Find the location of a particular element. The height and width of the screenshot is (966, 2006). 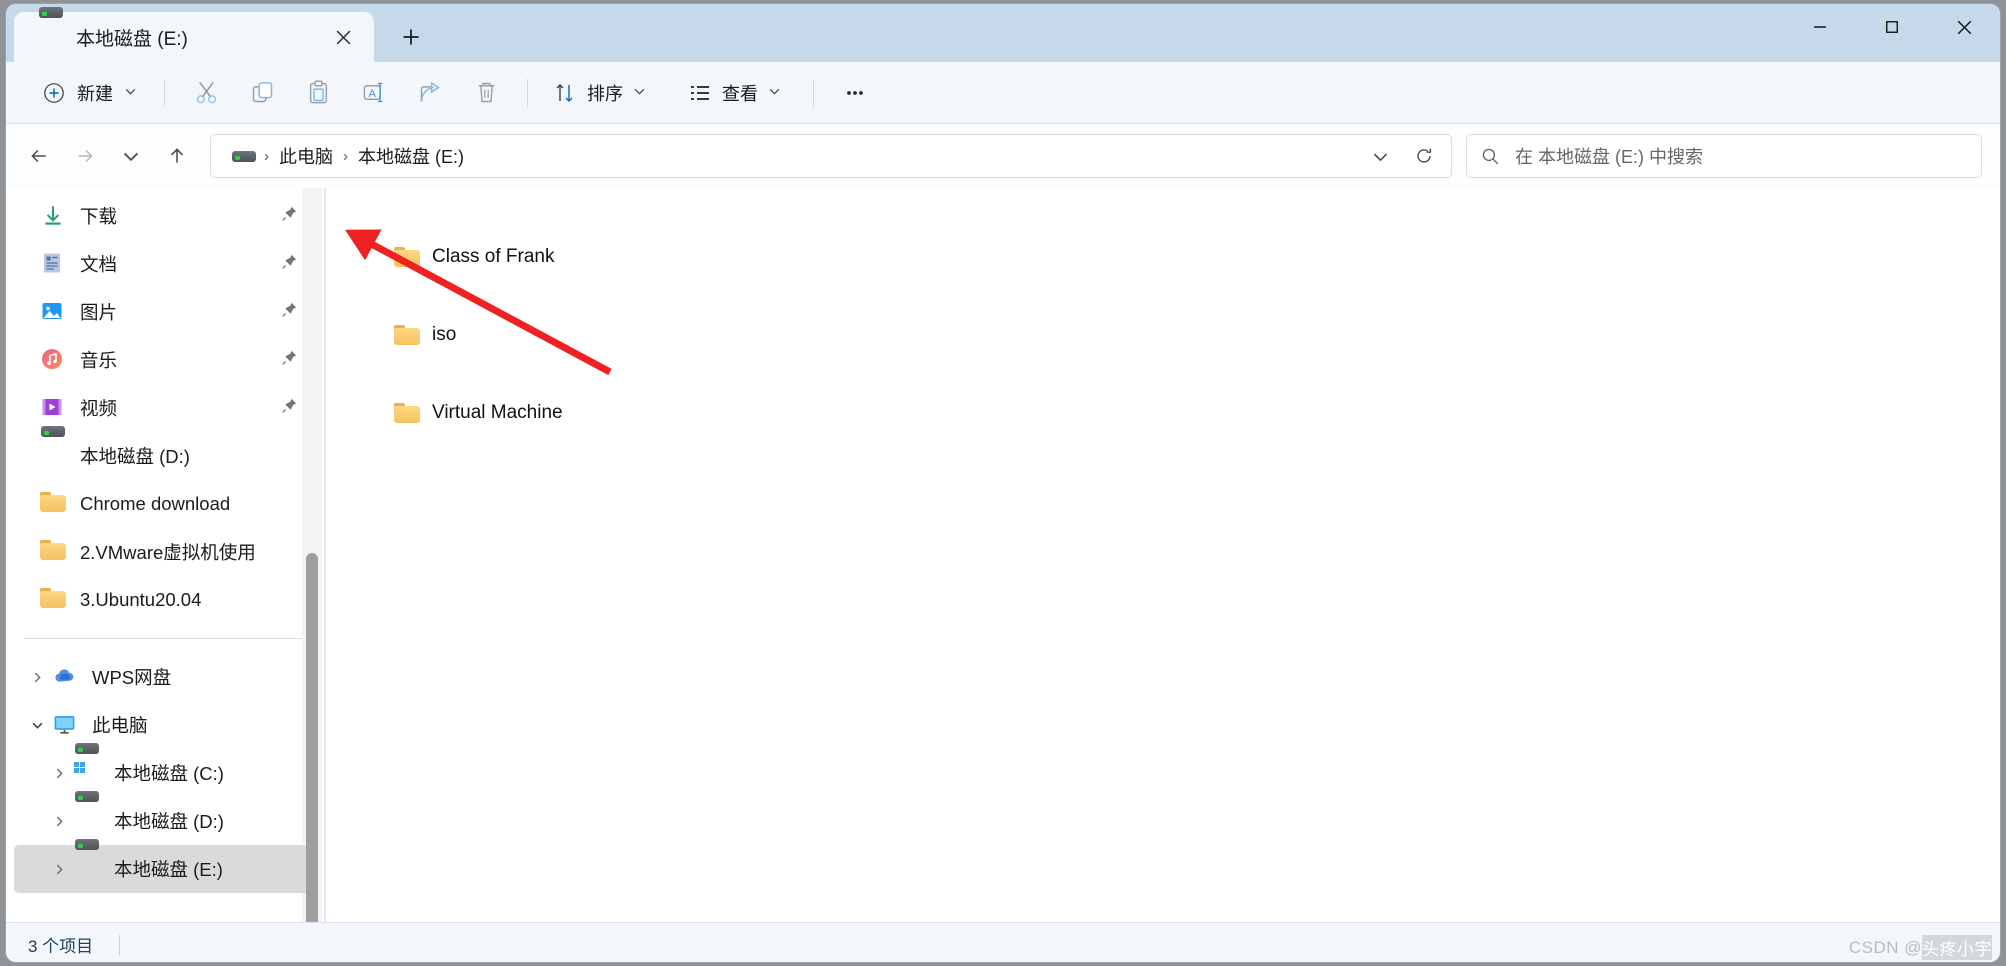

documents-icon is located at coordinates (53, 264).